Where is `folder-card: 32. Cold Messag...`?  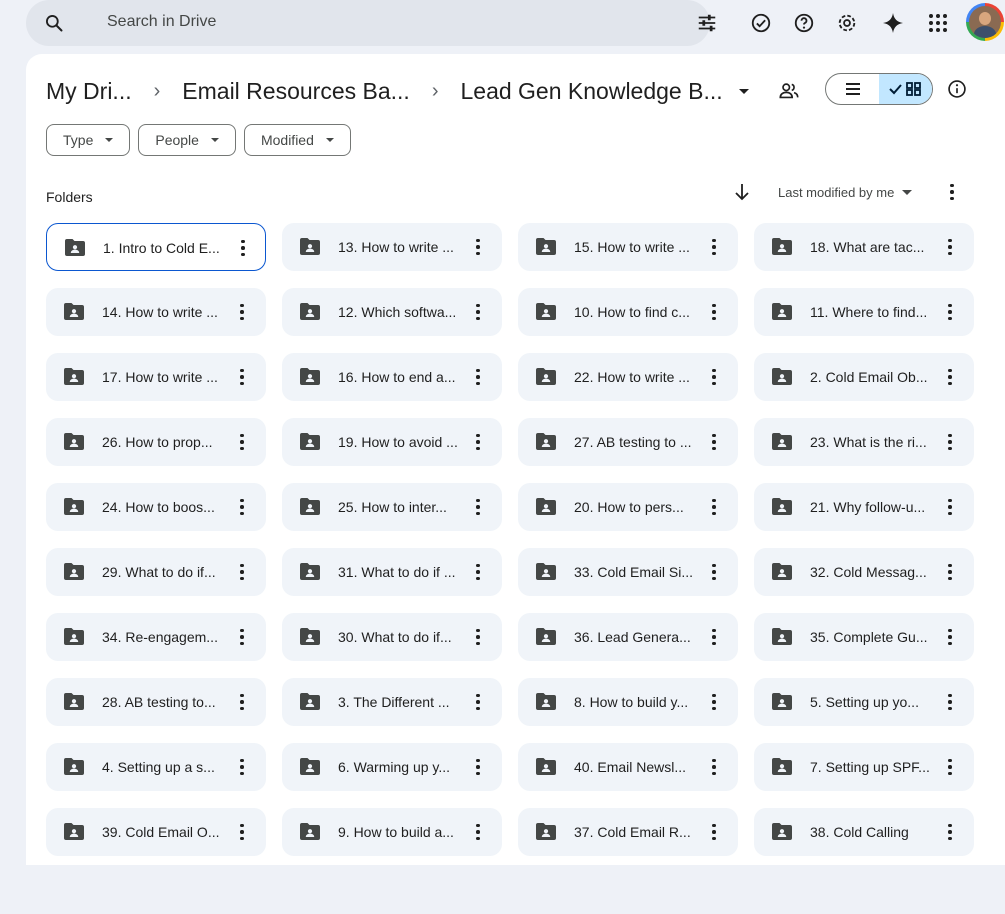
folder-card: 32. Cold Messag... is located at coordinates (864, 572).